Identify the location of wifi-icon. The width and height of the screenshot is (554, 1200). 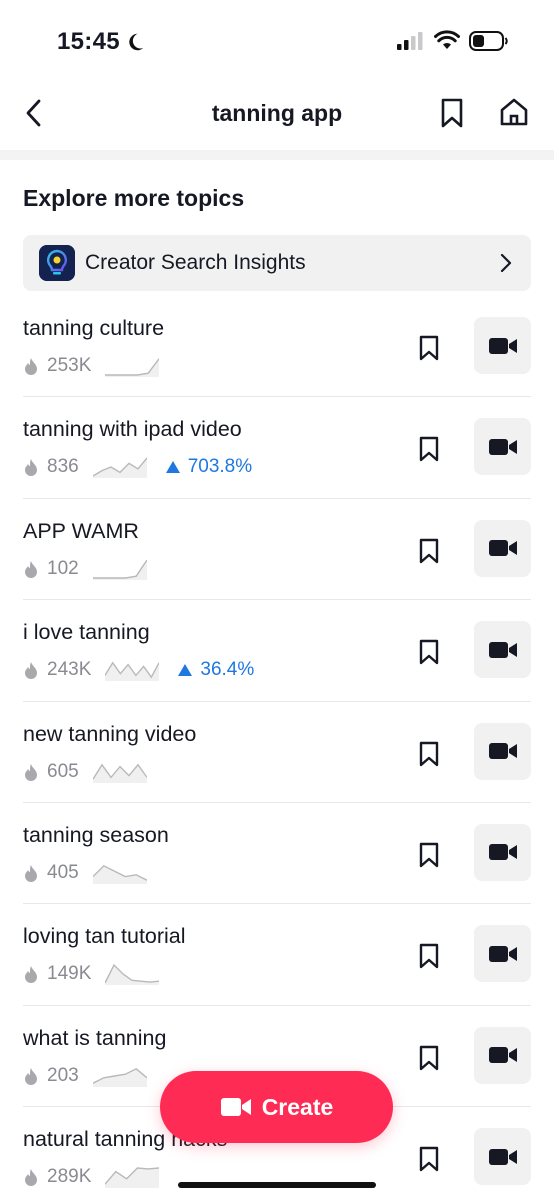
(447, 39).